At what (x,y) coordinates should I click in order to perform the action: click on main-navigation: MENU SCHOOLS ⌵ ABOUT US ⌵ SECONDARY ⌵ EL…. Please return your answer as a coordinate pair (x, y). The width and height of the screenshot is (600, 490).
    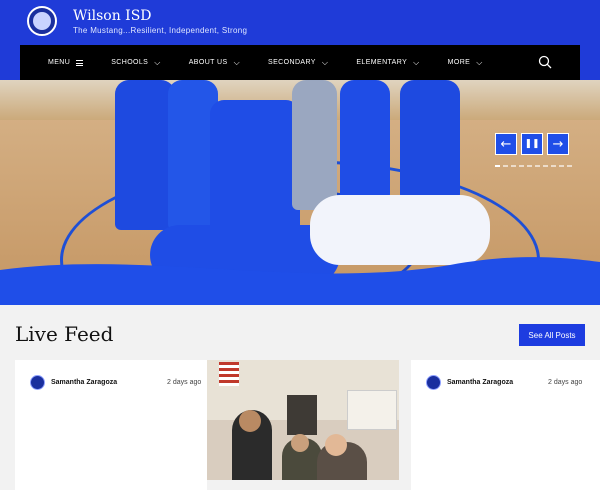
    Looking at the image, I should click on (300, 62).